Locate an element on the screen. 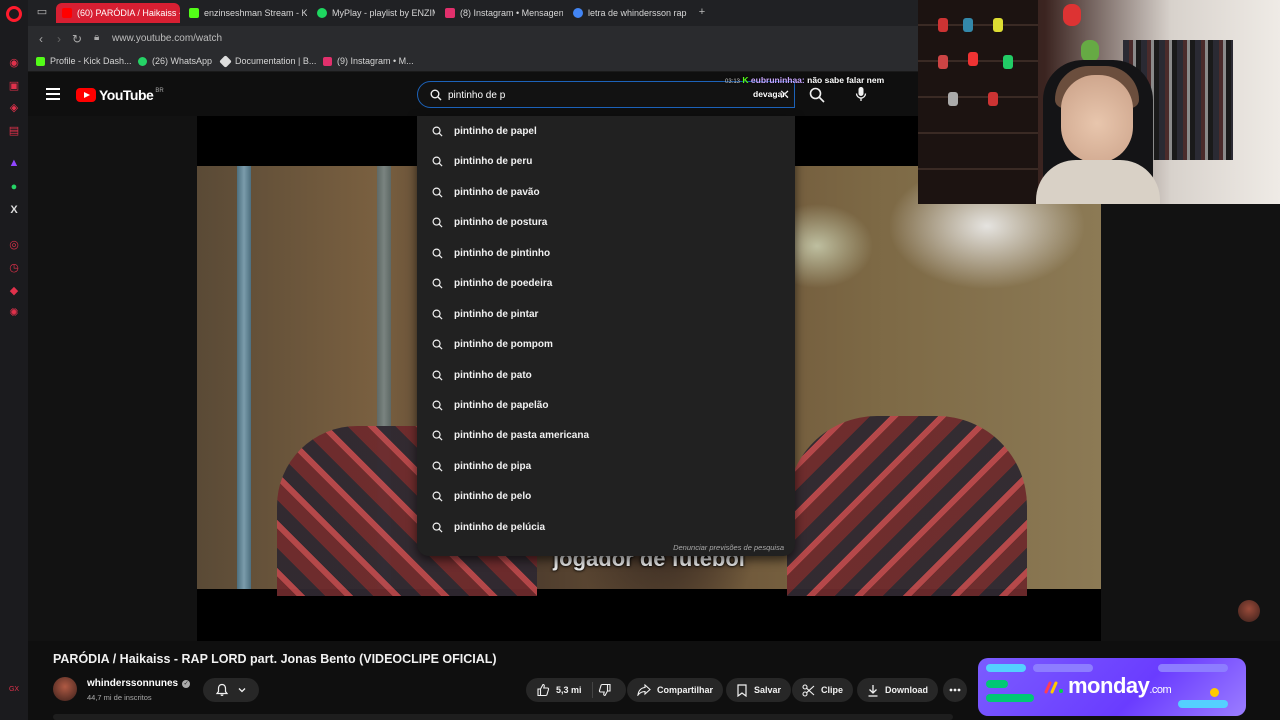 This screenshot has width=1280, height=720. search-input is located at coordinates (578, 95).